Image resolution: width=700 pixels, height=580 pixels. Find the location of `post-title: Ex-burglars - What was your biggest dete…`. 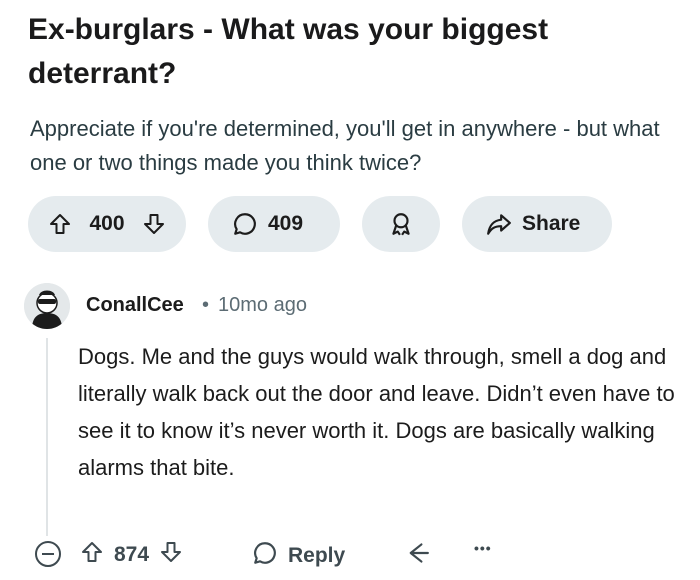

post-title: Ex-burglars - What was your biggest dete… is located at coordinates (288, 51).